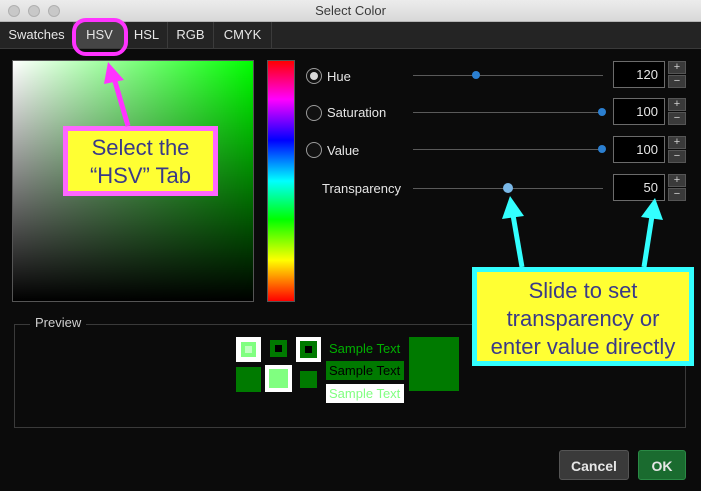 The width and height of the screenshot is (701, 491). Describe the element at coordinates (365, 370) in the screenshot. I see `sample-text-on-green: Sample Text` at that location.